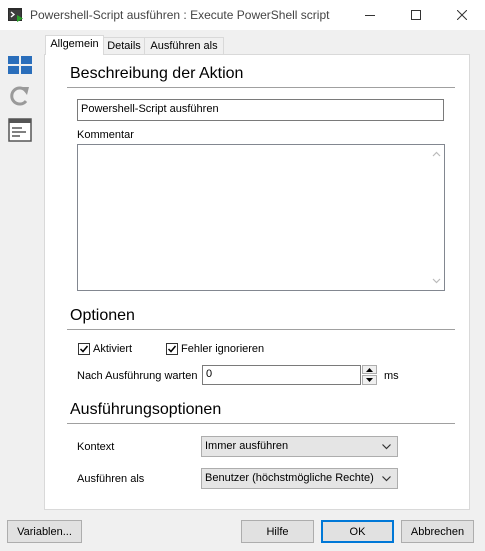 The height and width of the screenshot is (551, 485). What do you see at coordinates (137, 376) in the screenshot?
I see `wait-label: Nach Ausführung warten` at bounding box center [137, 376].